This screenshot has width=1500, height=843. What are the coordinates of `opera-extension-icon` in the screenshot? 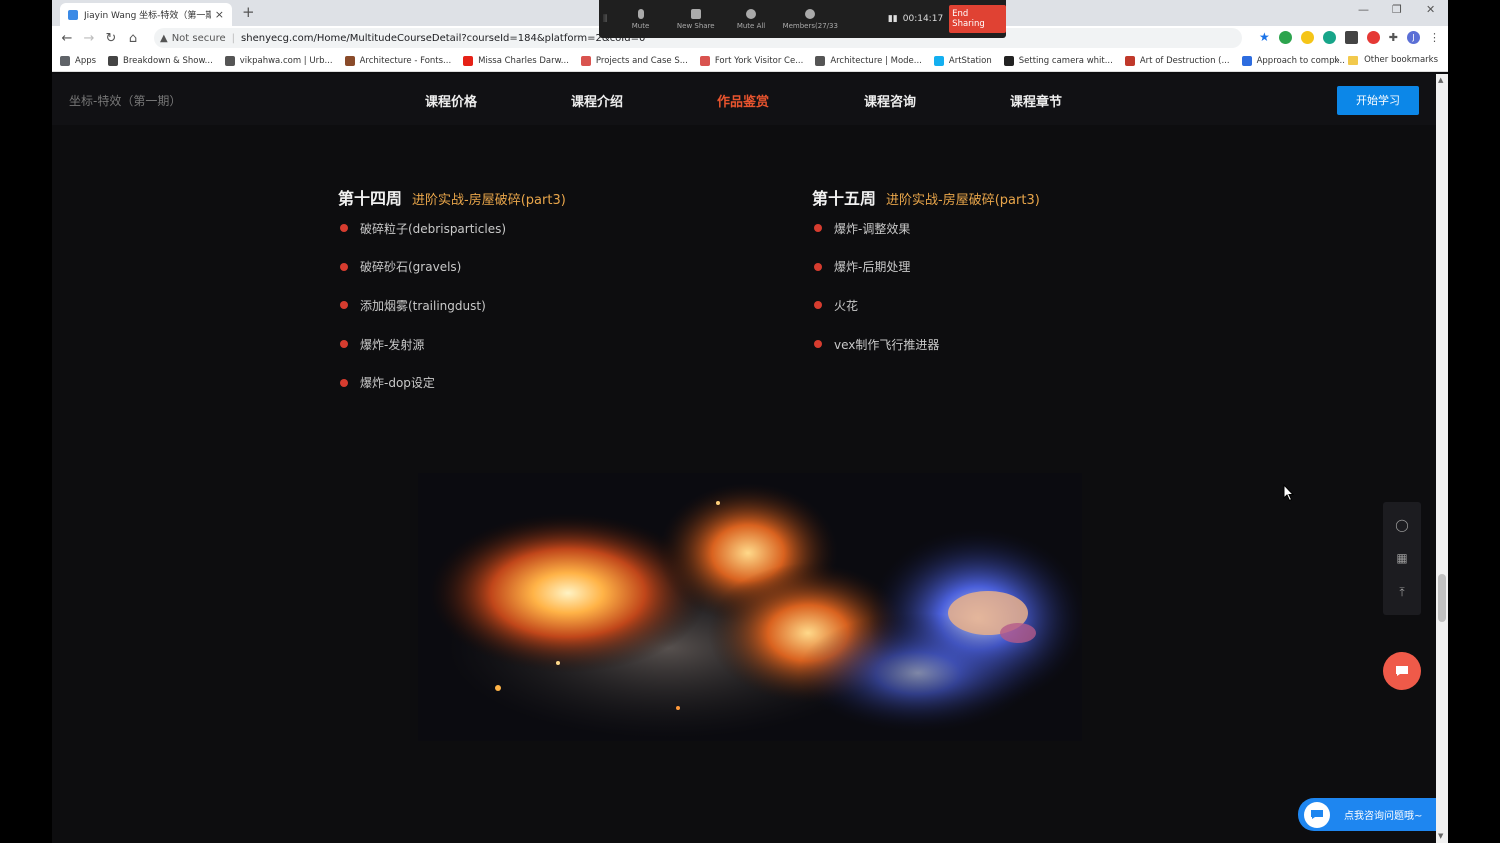 It's located at (1373, 37).